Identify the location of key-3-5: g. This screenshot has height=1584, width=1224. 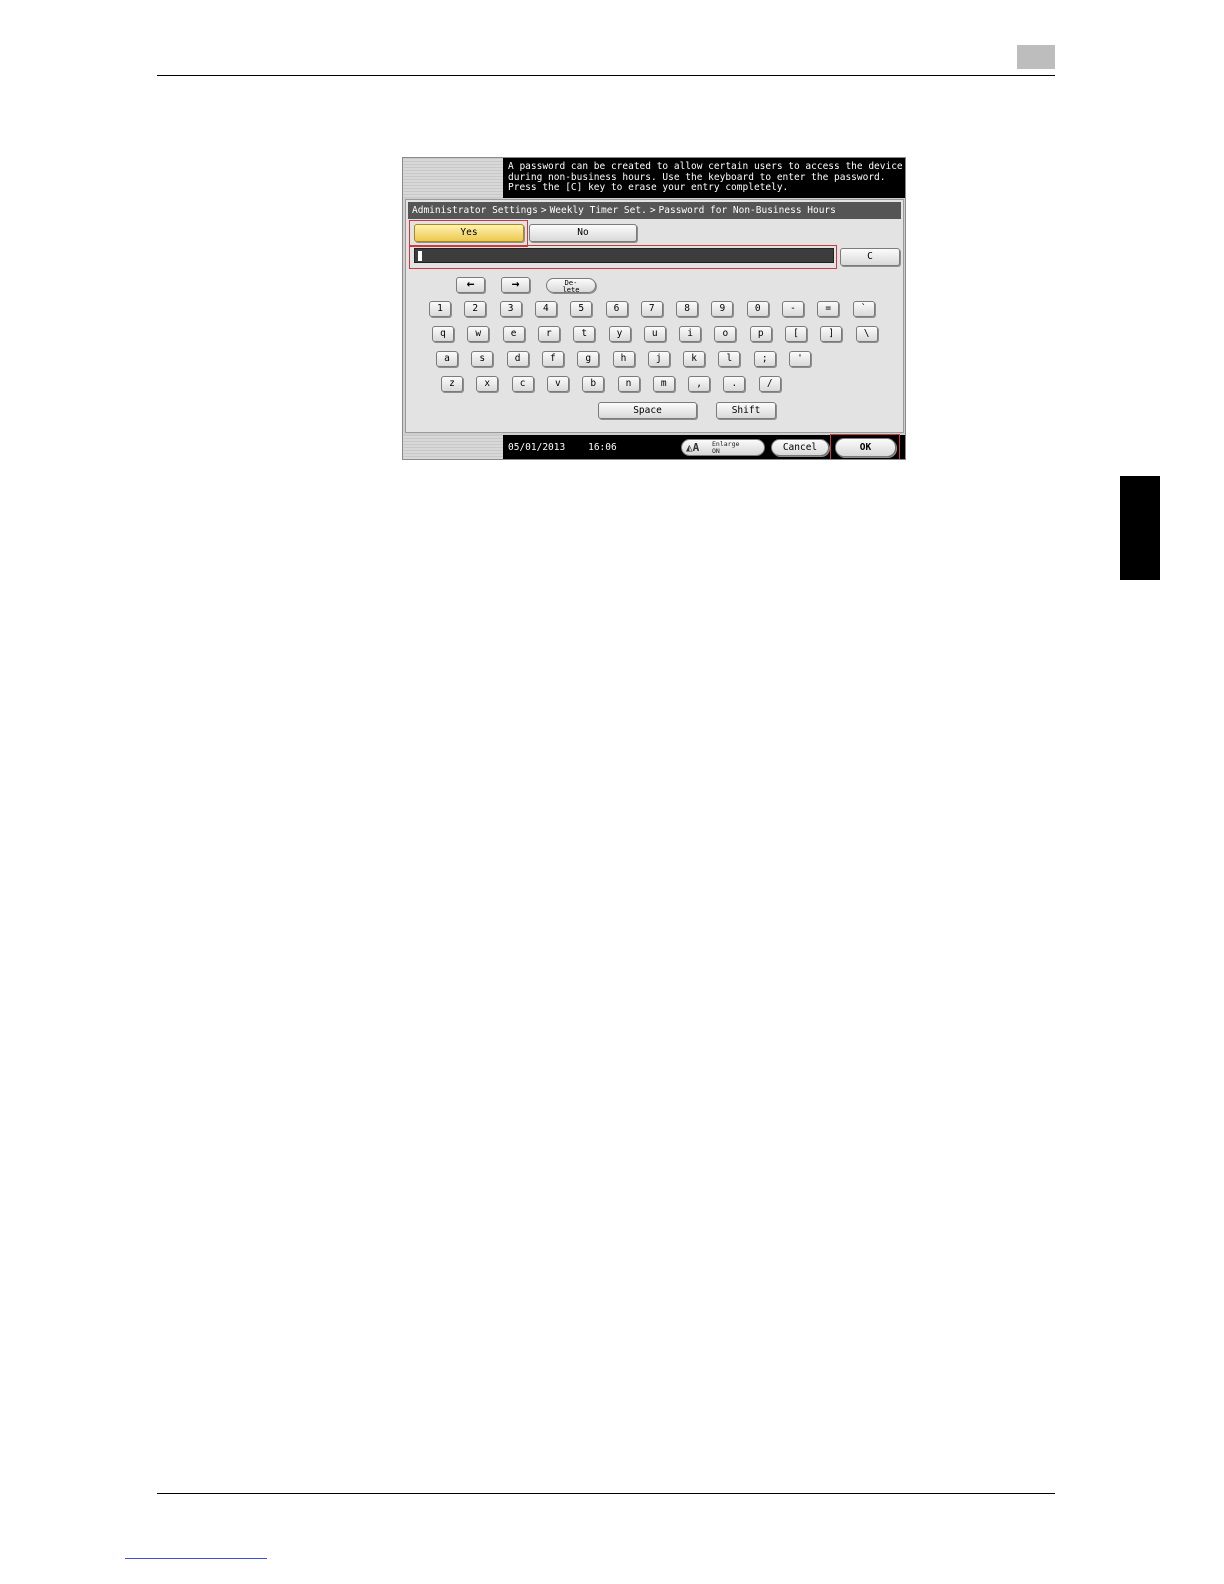
(588, 359).